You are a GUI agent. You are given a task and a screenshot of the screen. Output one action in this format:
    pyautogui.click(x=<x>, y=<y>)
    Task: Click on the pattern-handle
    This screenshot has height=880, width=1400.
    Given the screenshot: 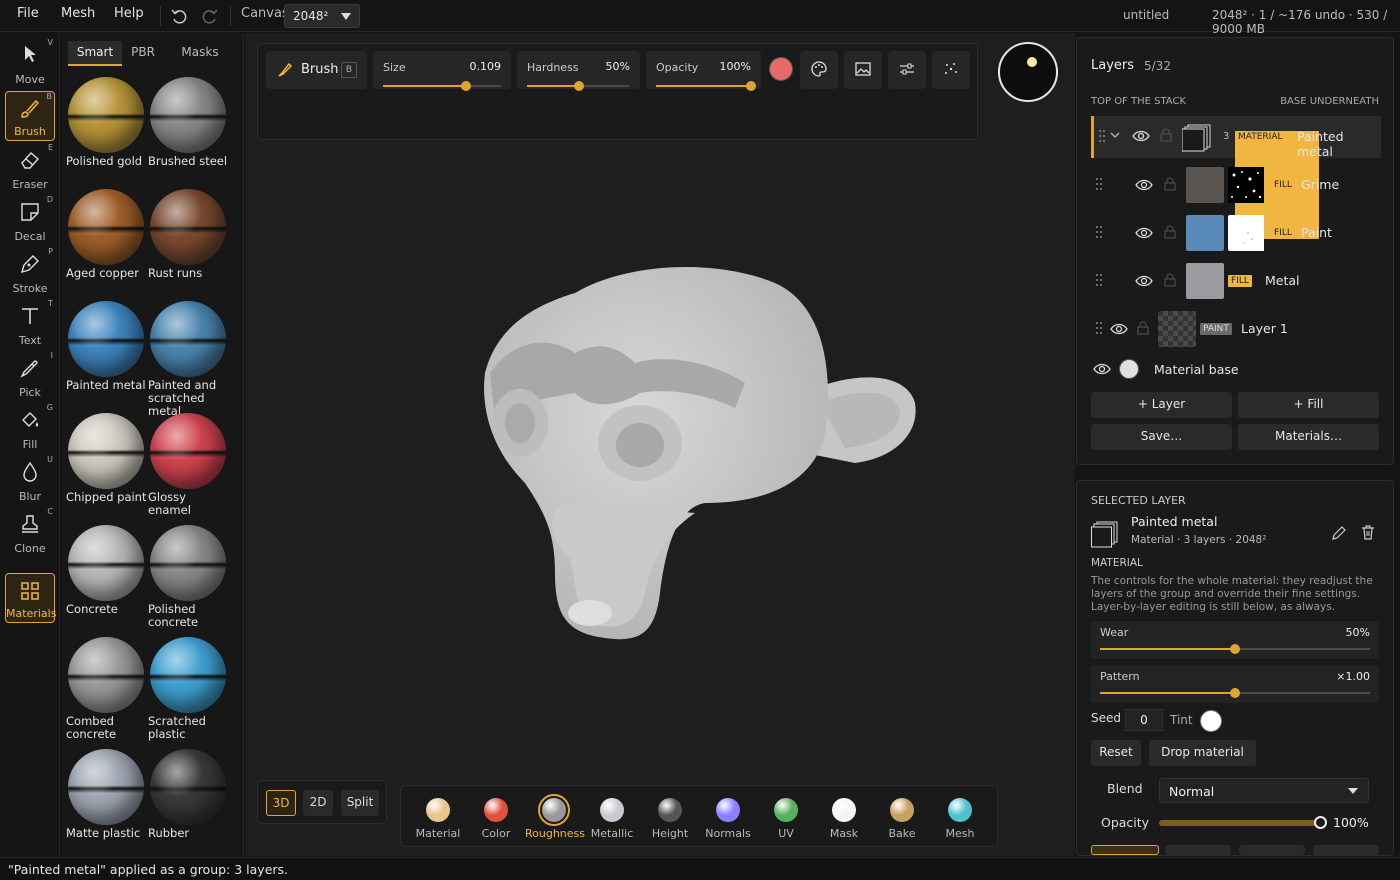 What is the action you would take?
    pyautogui.click(x=1235, y=693)
    